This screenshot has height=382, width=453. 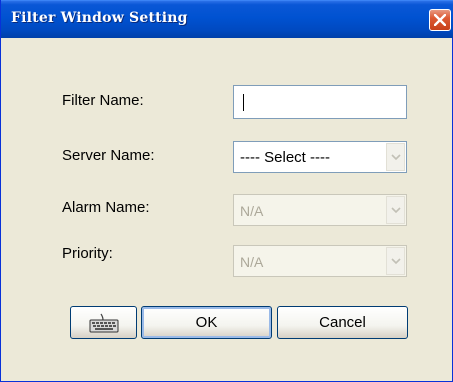 I want to click on title-bar: Filter Window Setting, so click(x=227, y=19).